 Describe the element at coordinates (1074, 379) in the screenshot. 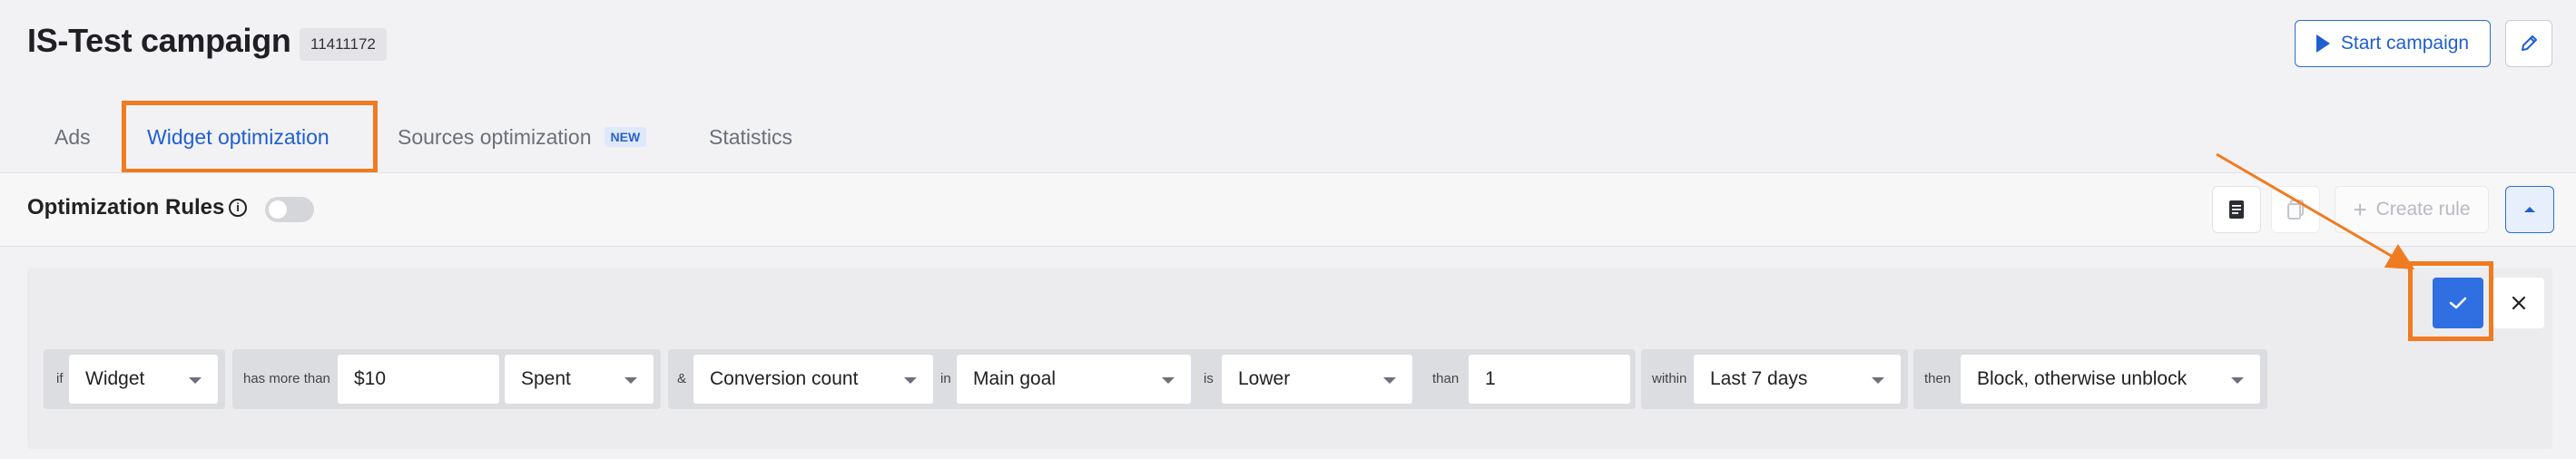

I see `goal-select: Main goal` at that location.